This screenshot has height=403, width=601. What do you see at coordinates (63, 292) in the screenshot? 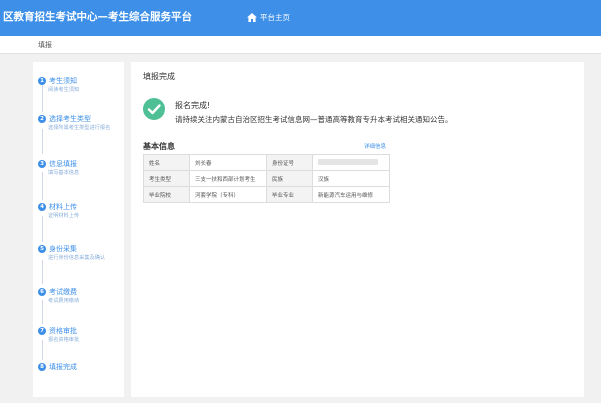
I see `step-label: 考试缴费` at bounding box center [63, 292].